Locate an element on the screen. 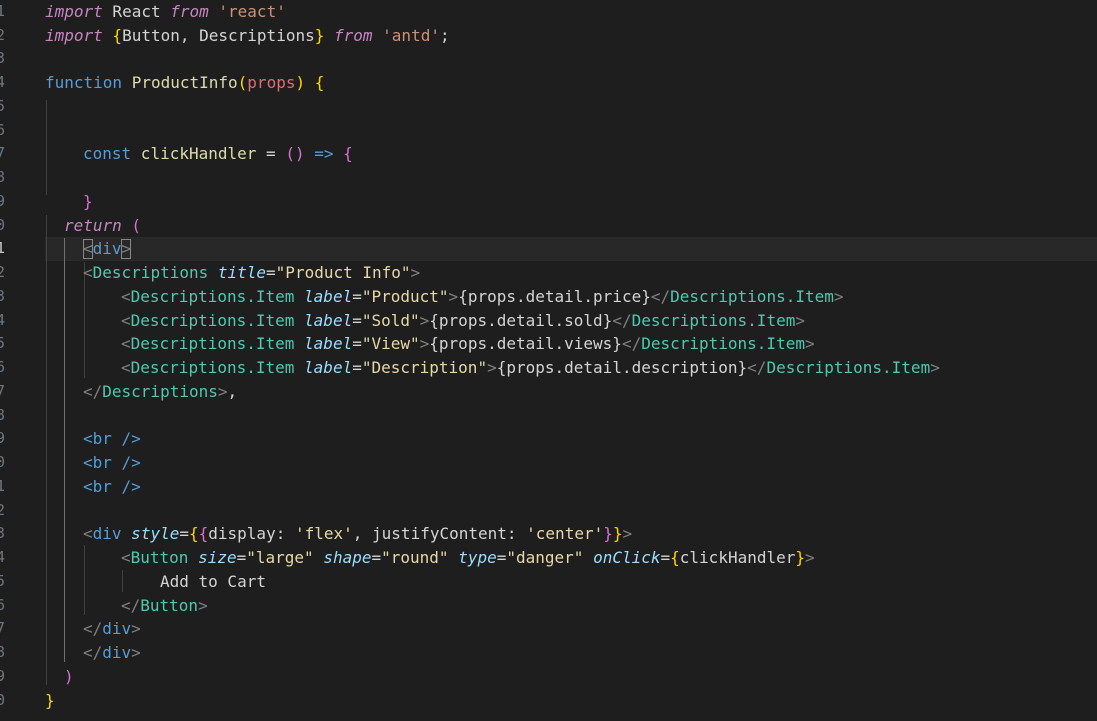  module-string: 'antd' is located at coordinates (406, 35).